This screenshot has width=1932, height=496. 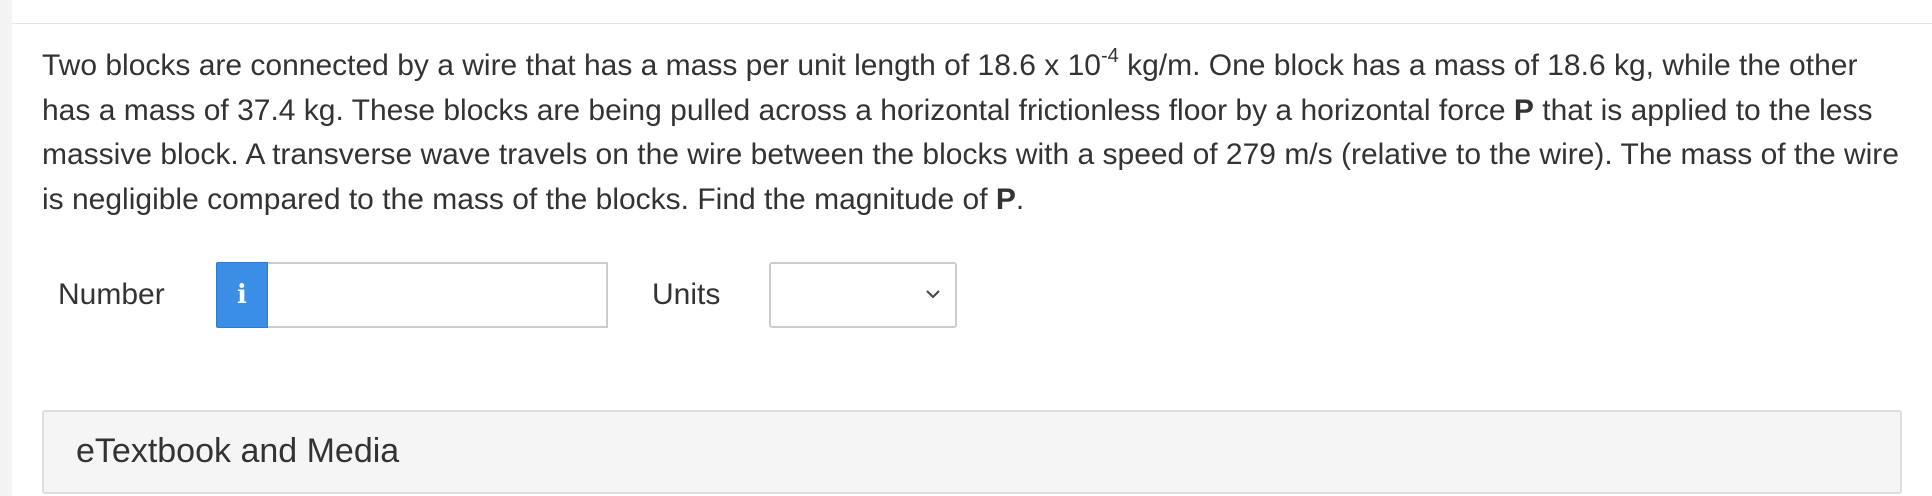 What do you see at coordinates (1109, 56) in the screenshot?
I see `exponent: -4` at bounding box center [1109, 56].